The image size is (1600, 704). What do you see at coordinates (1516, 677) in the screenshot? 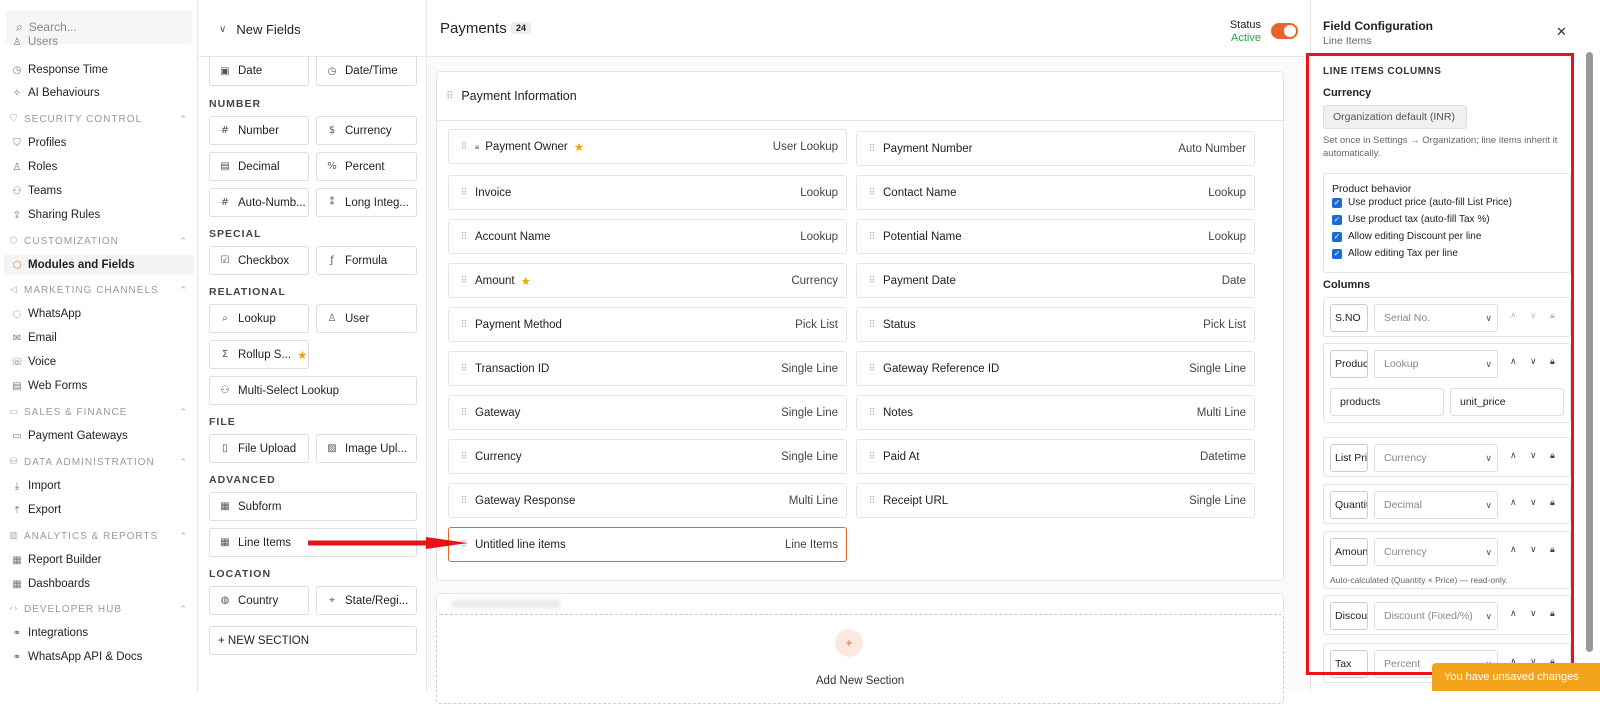
I see `unsaved-changes-toast: You have unsaved changes` at bounding box center [1516, 677].